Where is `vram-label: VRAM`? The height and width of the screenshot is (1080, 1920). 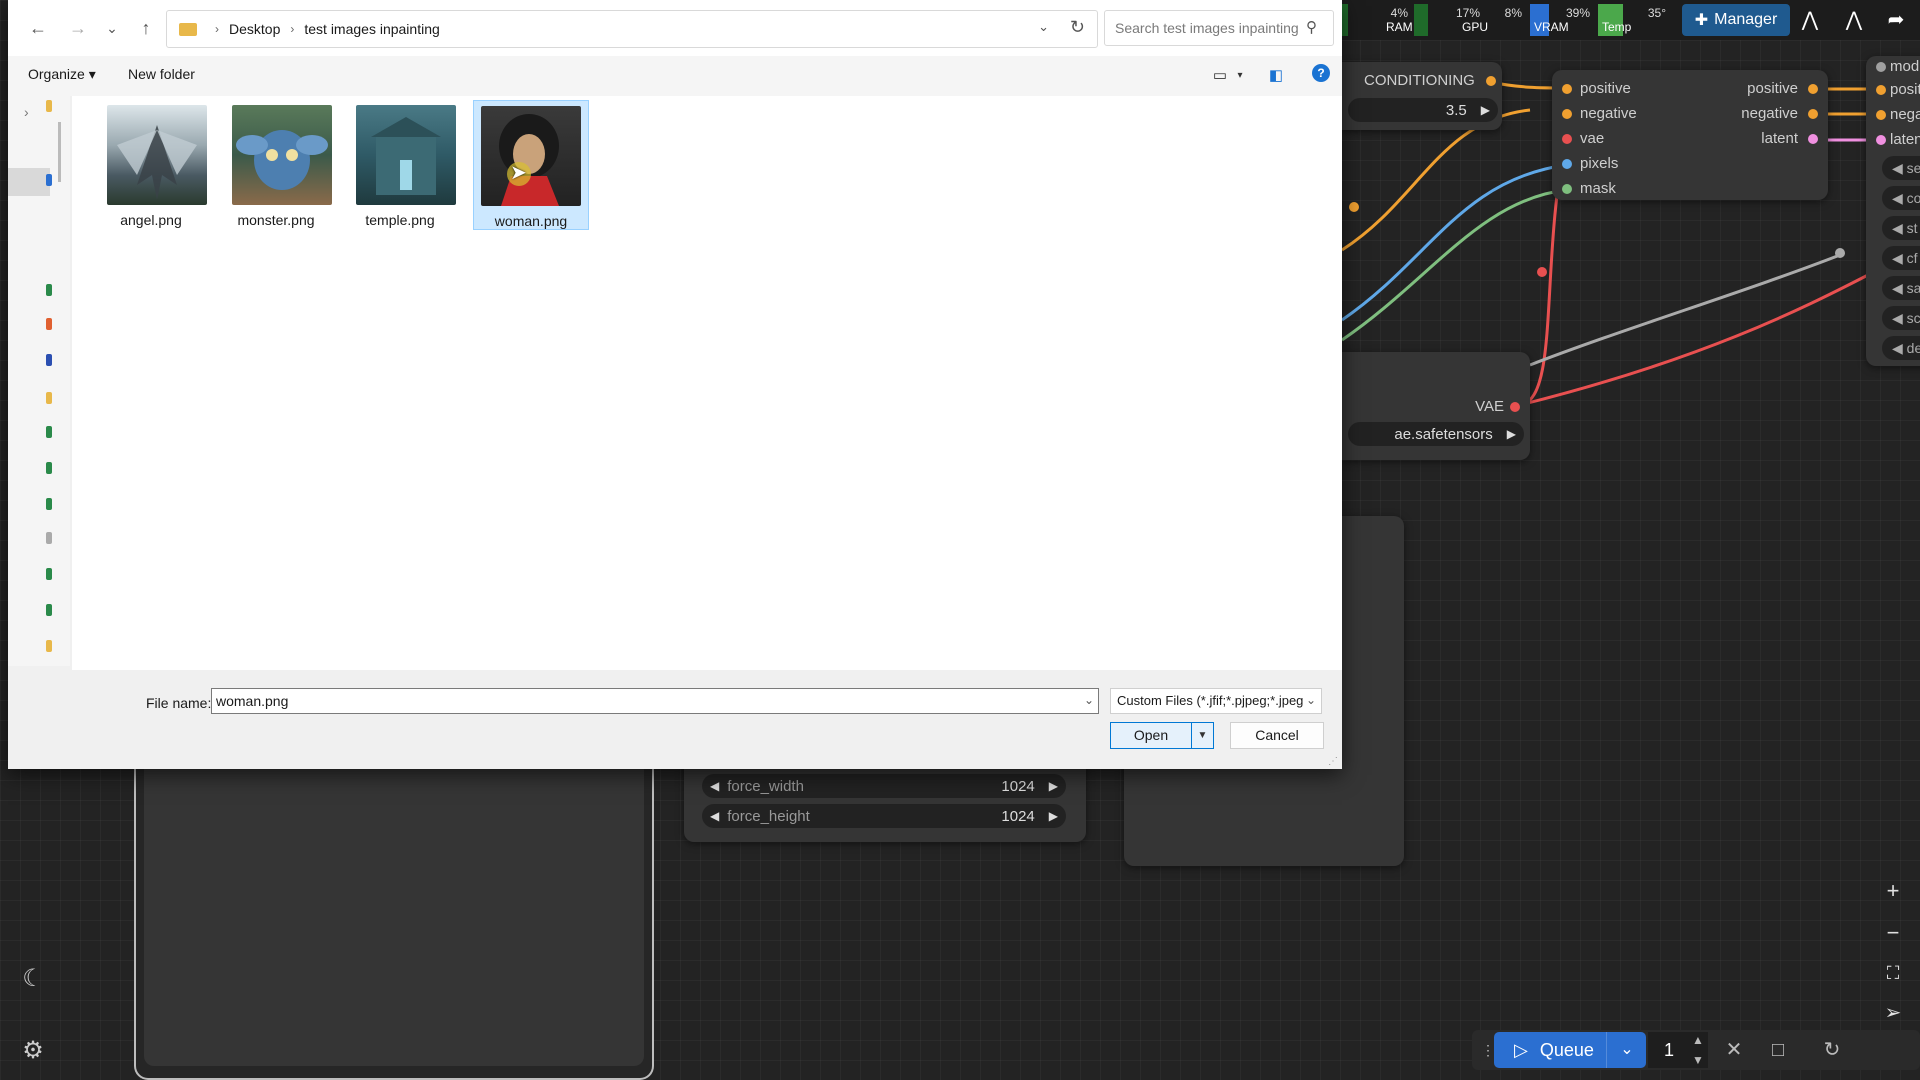
vram-label: VRAM is located at coordinates (1551, 27).